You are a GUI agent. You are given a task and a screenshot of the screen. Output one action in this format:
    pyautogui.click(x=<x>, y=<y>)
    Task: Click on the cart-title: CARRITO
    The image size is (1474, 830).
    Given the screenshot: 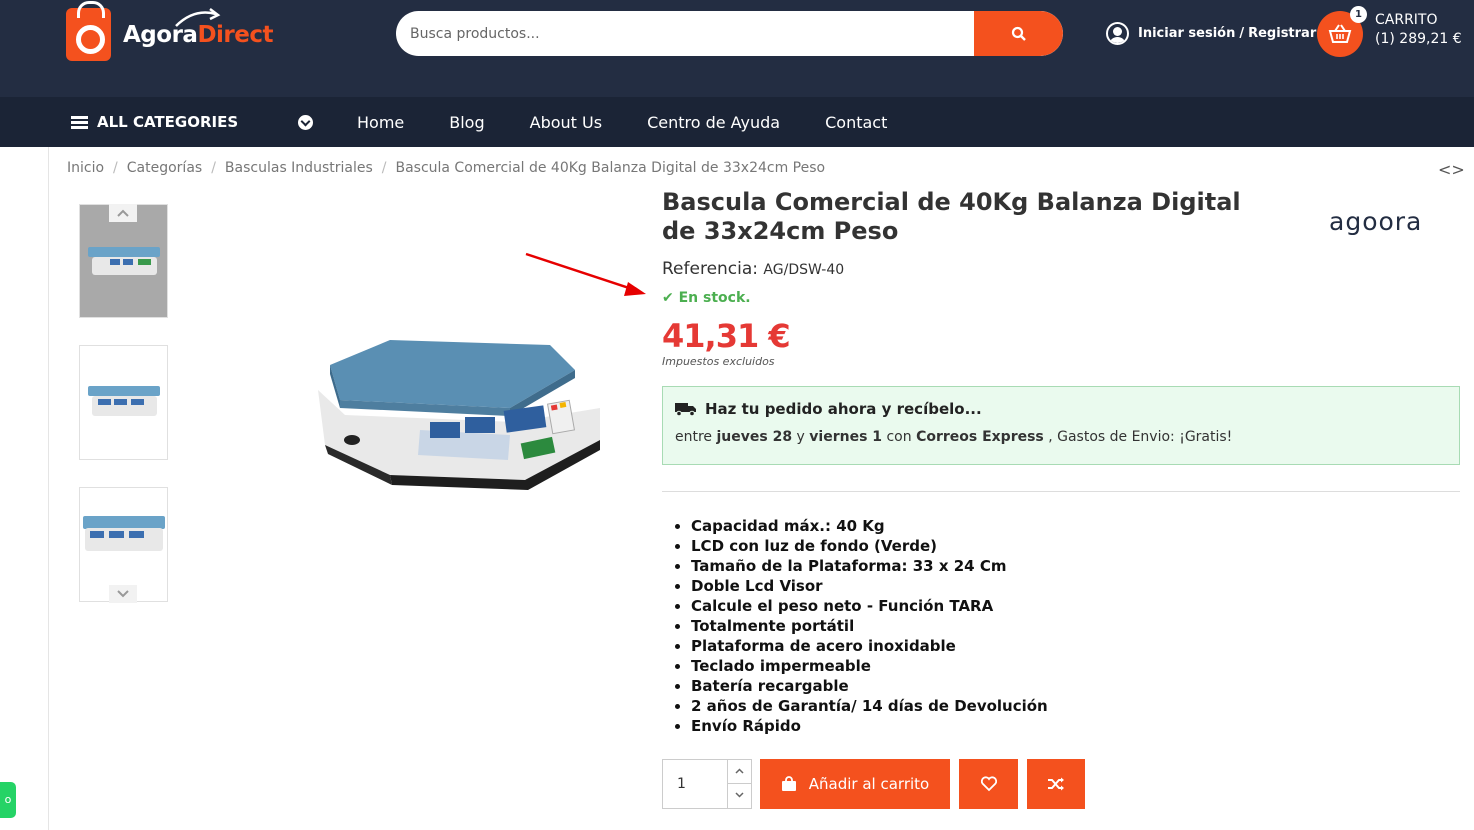 What is the action you would take?
    pyautogui.click(x=1406, y=20)
    